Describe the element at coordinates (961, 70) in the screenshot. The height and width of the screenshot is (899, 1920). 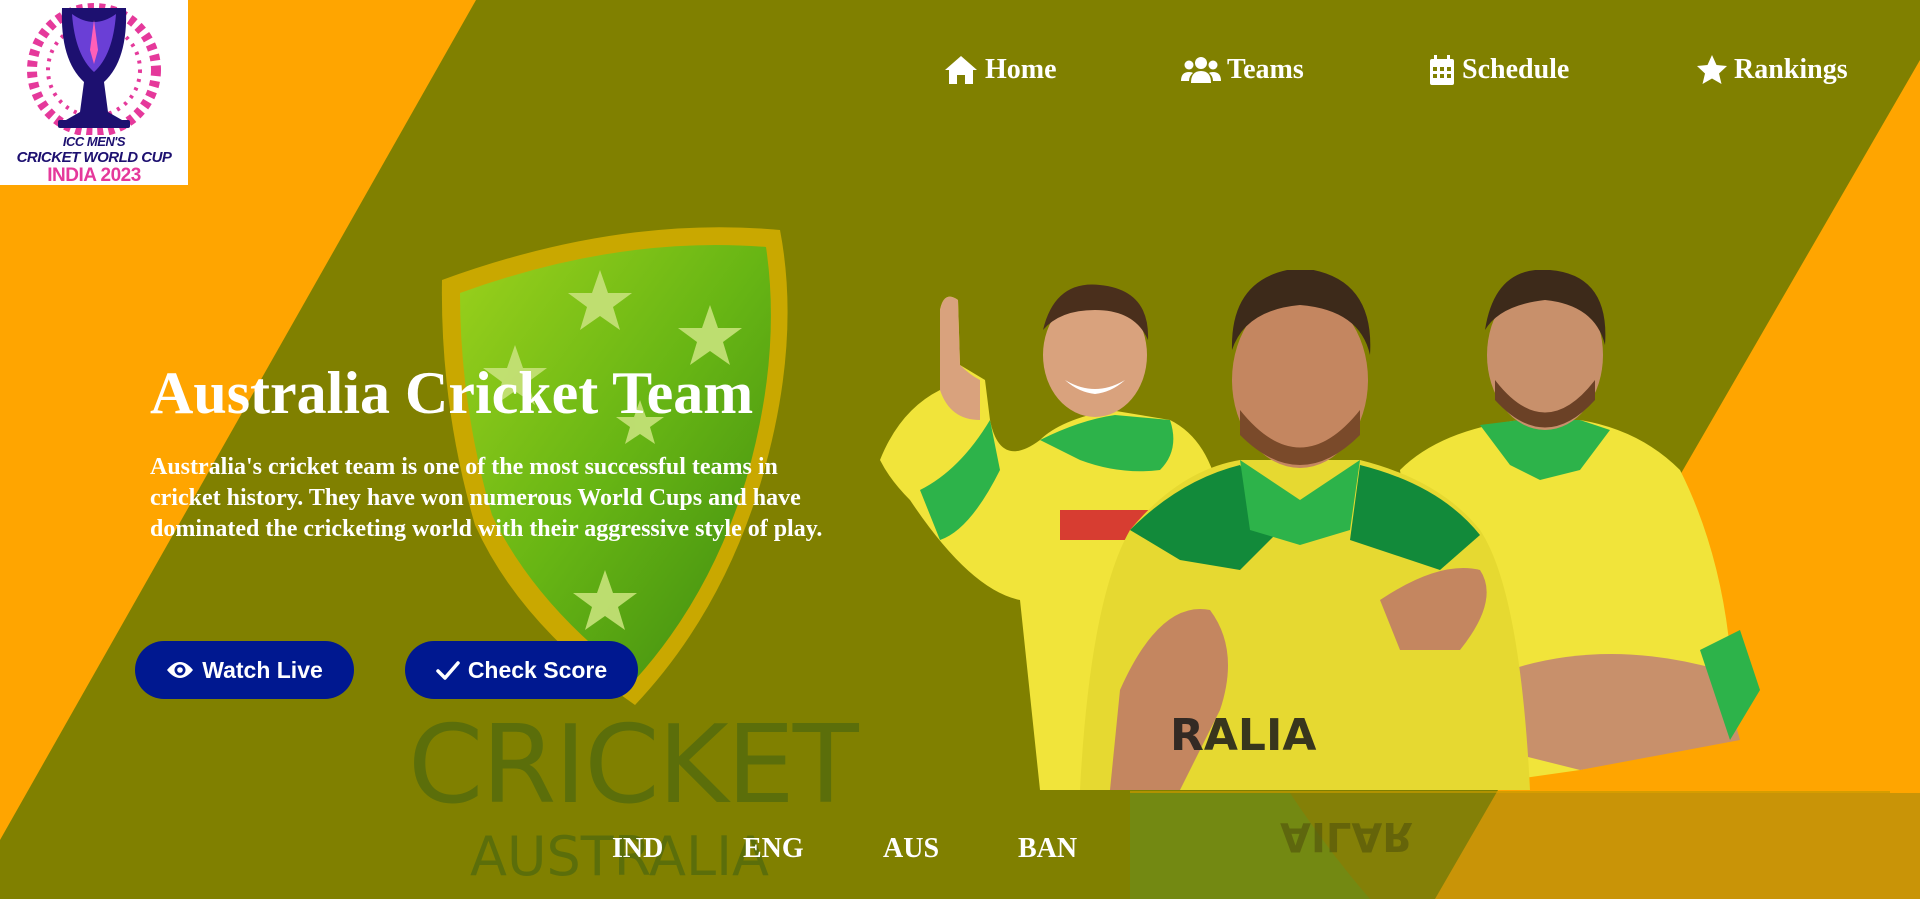
I see `home-icon` at that location.